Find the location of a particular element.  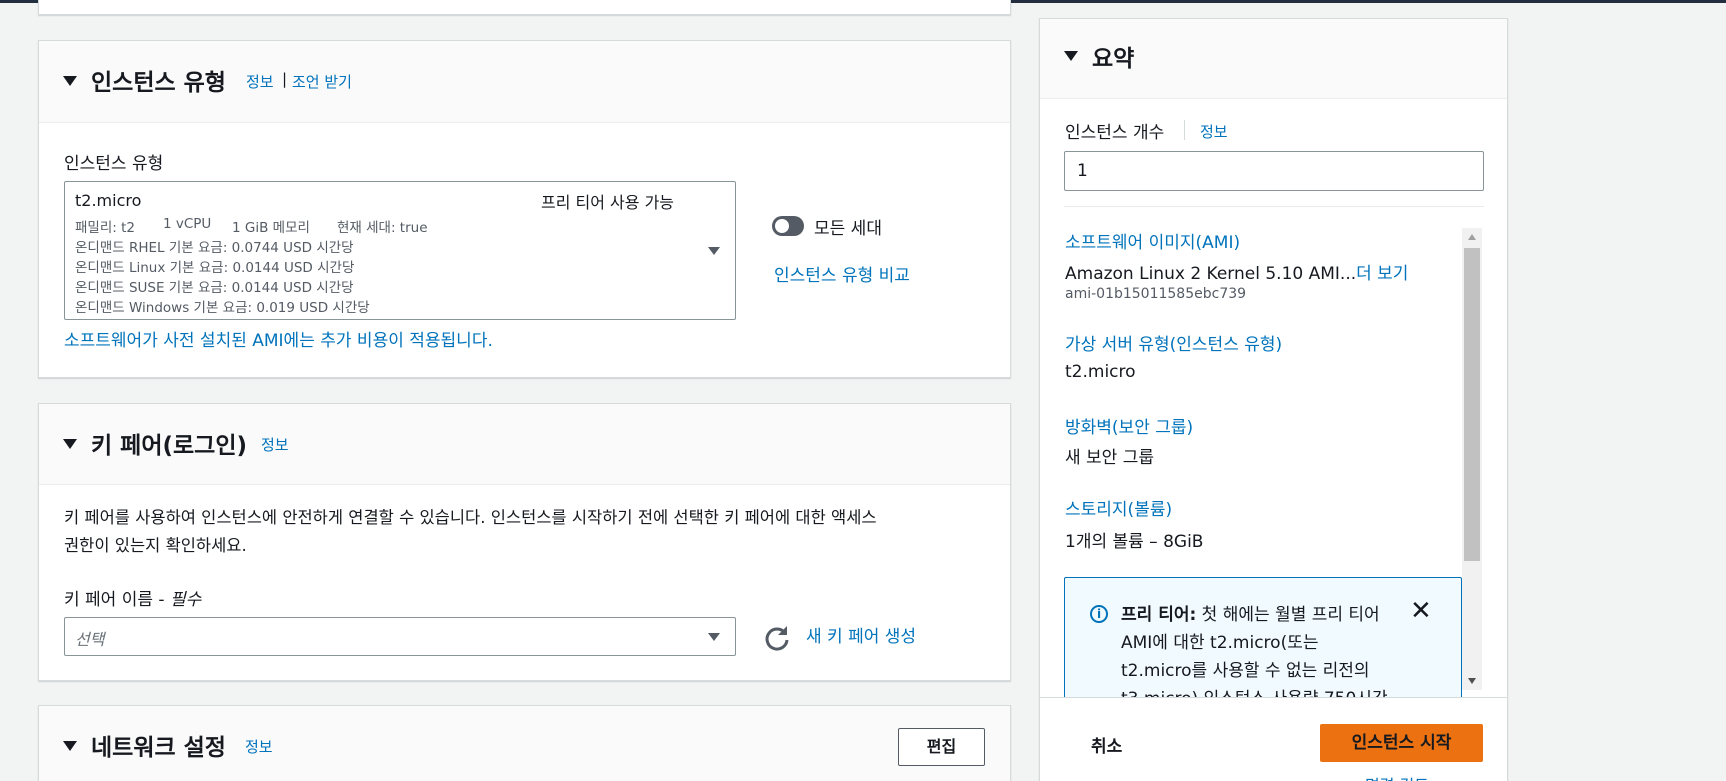

memory-text: 1 GiB 메모리 is located at coordinates (271, 228).